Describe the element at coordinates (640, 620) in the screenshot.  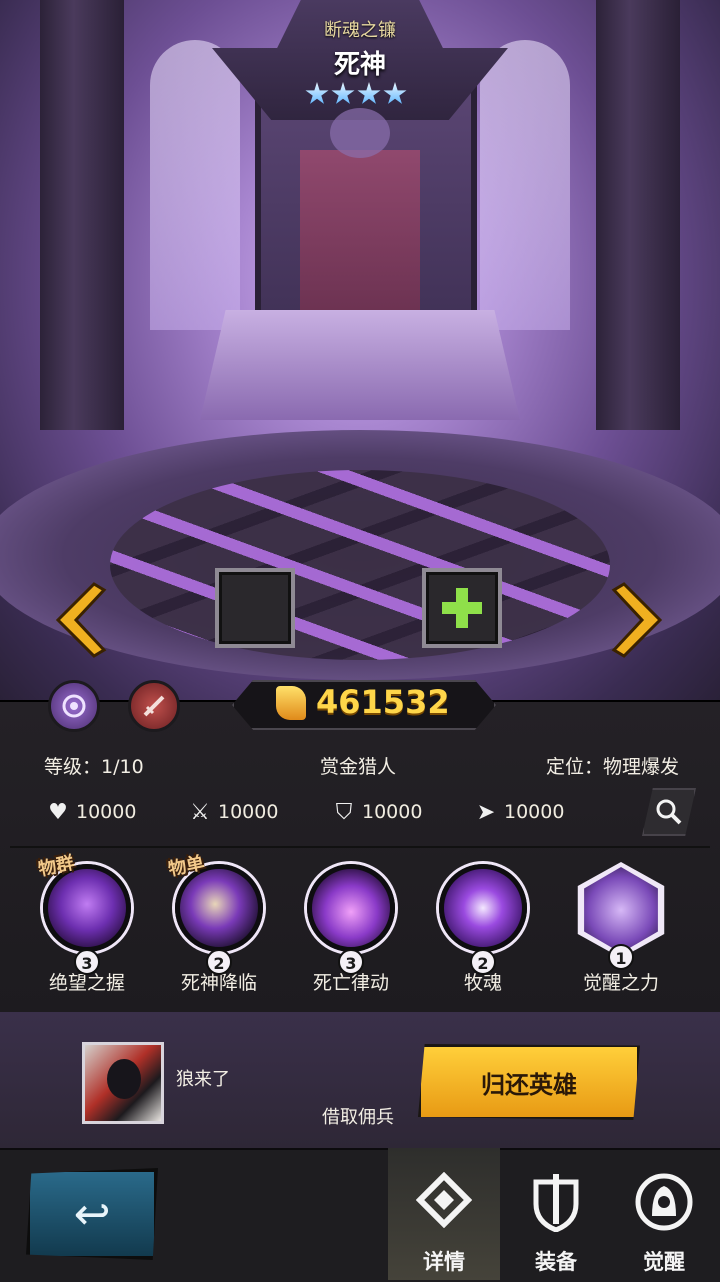
I see `next-hero-arrow-icon` at that location.